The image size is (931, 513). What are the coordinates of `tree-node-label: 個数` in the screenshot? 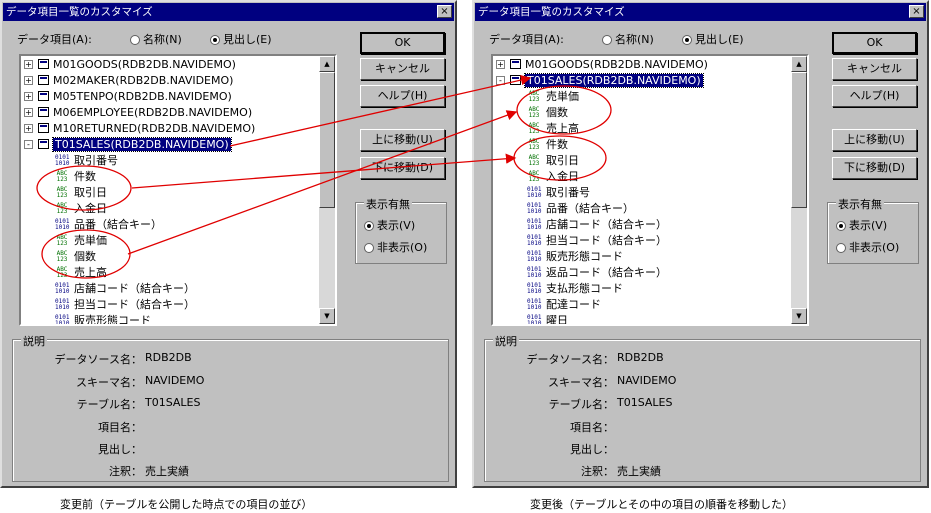 It's located at (85, 256).